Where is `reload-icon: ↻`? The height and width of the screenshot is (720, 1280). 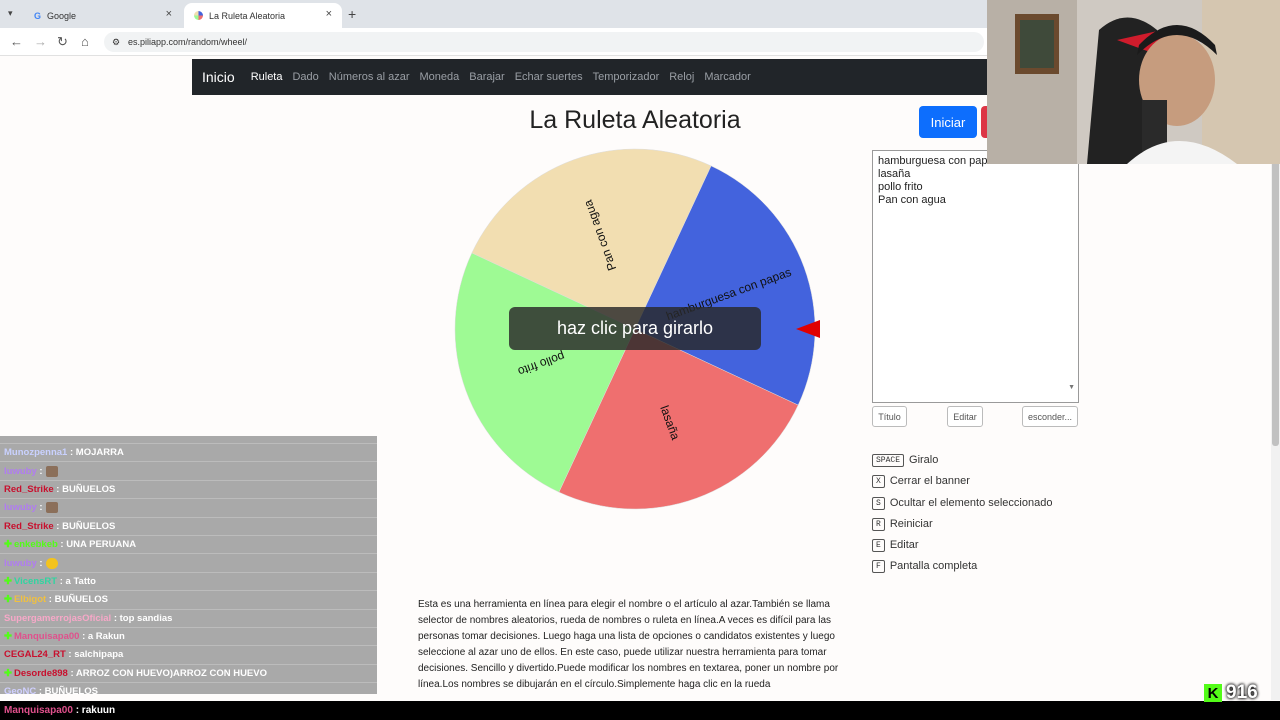
reload-icon: ↻ is located at coordinates (62, 42).